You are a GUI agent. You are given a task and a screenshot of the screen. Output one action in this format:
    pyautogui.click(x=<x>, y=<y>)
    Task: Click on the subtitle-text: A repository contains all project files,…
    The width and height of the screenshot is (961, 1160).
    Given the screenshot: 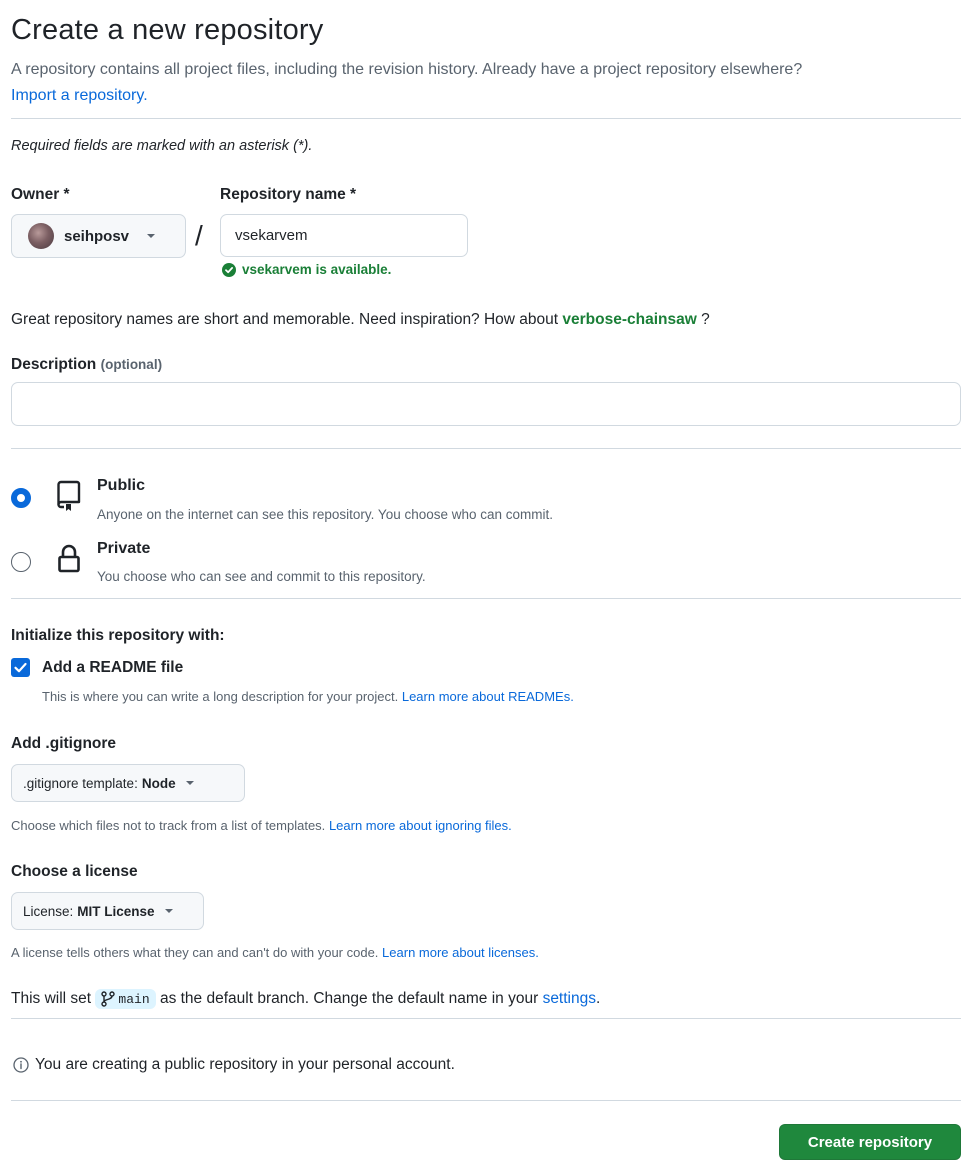 What is the action you would take?
    pyautogui.click(x=407, y=69)
    